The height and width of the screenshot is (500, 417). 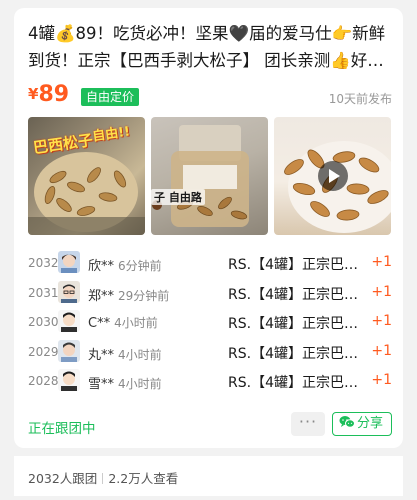 I want to click on wechat-icon, so click(x=347, y=422).